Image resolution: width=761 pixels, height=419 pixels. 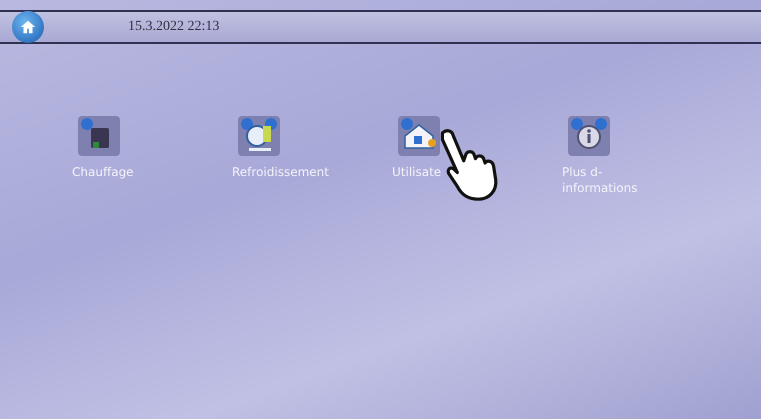 I want to click on menu-label: Plus d- informations, so click(x=600, y=180).